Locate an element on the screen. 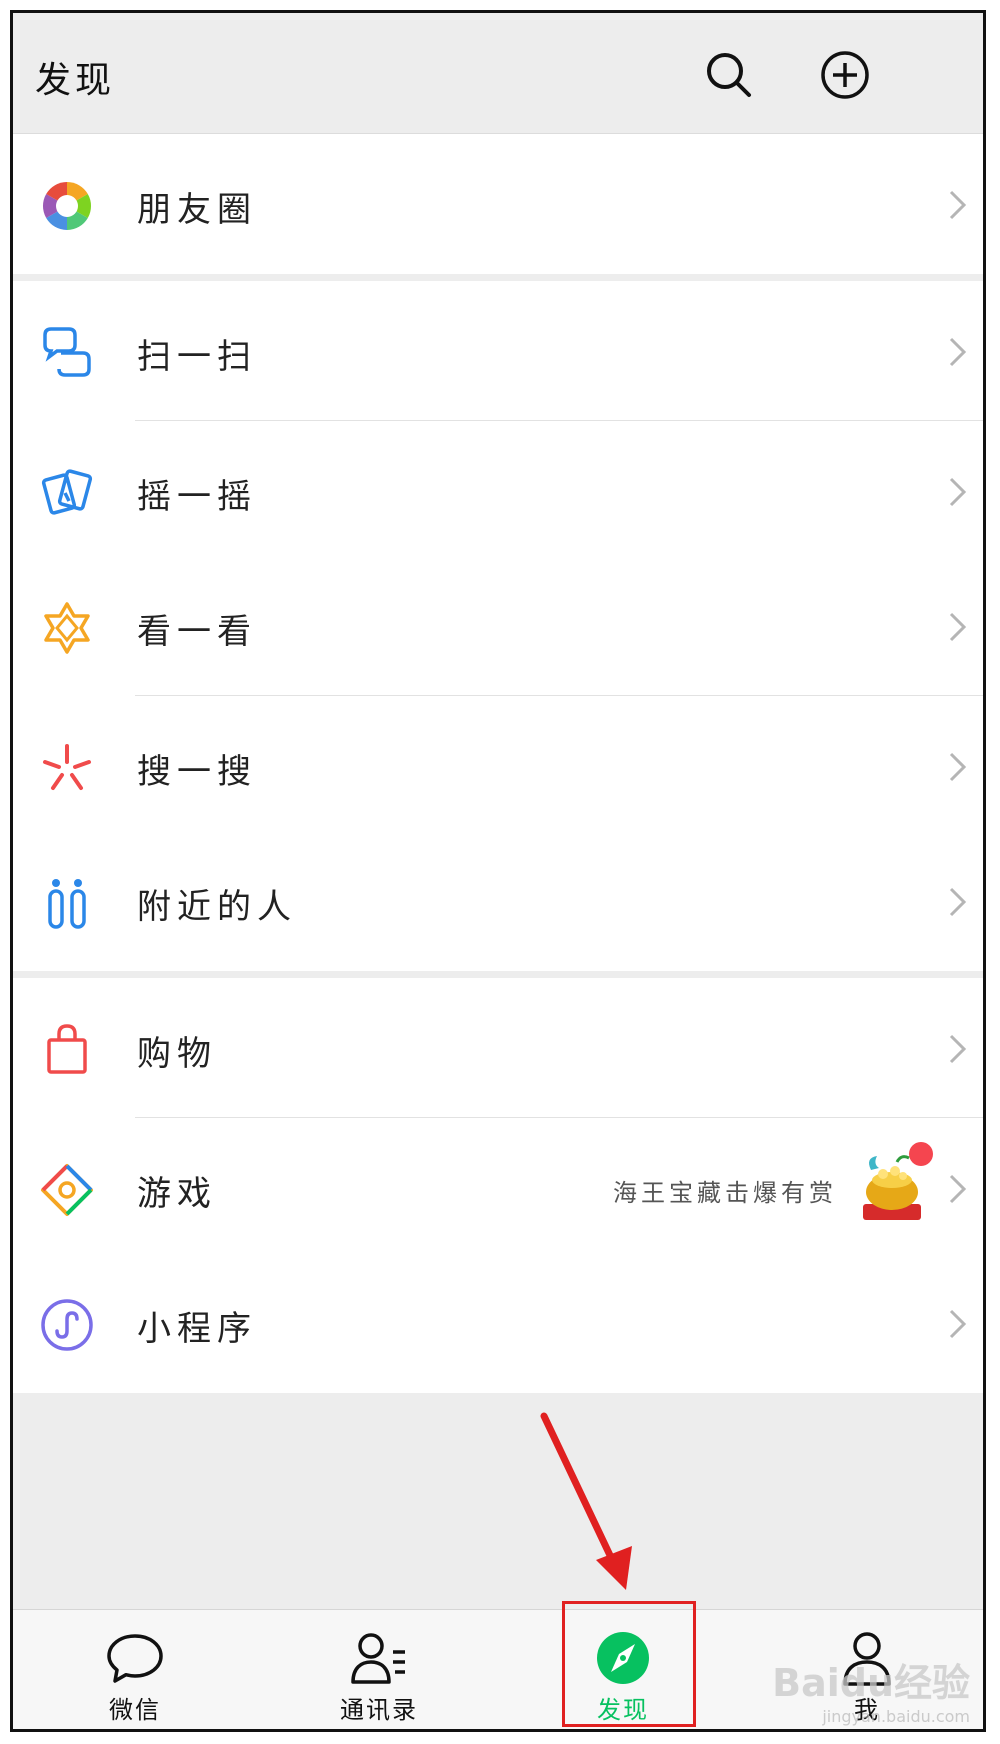 The height and width of the screenshot is (1744, 1000). group-people-nearby: 附近的人 is located at coordinates (498, 901).